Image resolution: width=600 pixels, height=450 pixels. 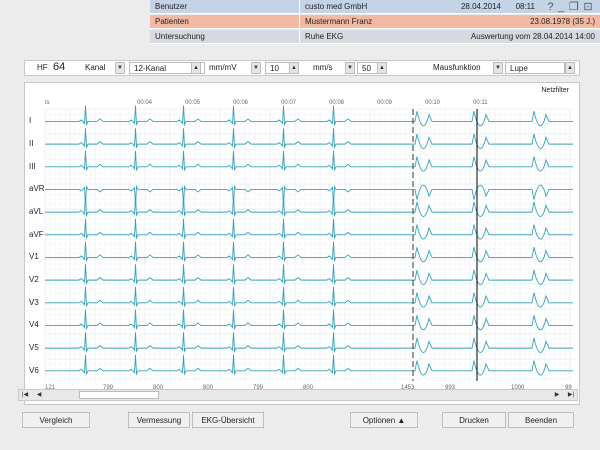 I want to click on scroll-start-icon: |◀, so click(x=25, y=395).